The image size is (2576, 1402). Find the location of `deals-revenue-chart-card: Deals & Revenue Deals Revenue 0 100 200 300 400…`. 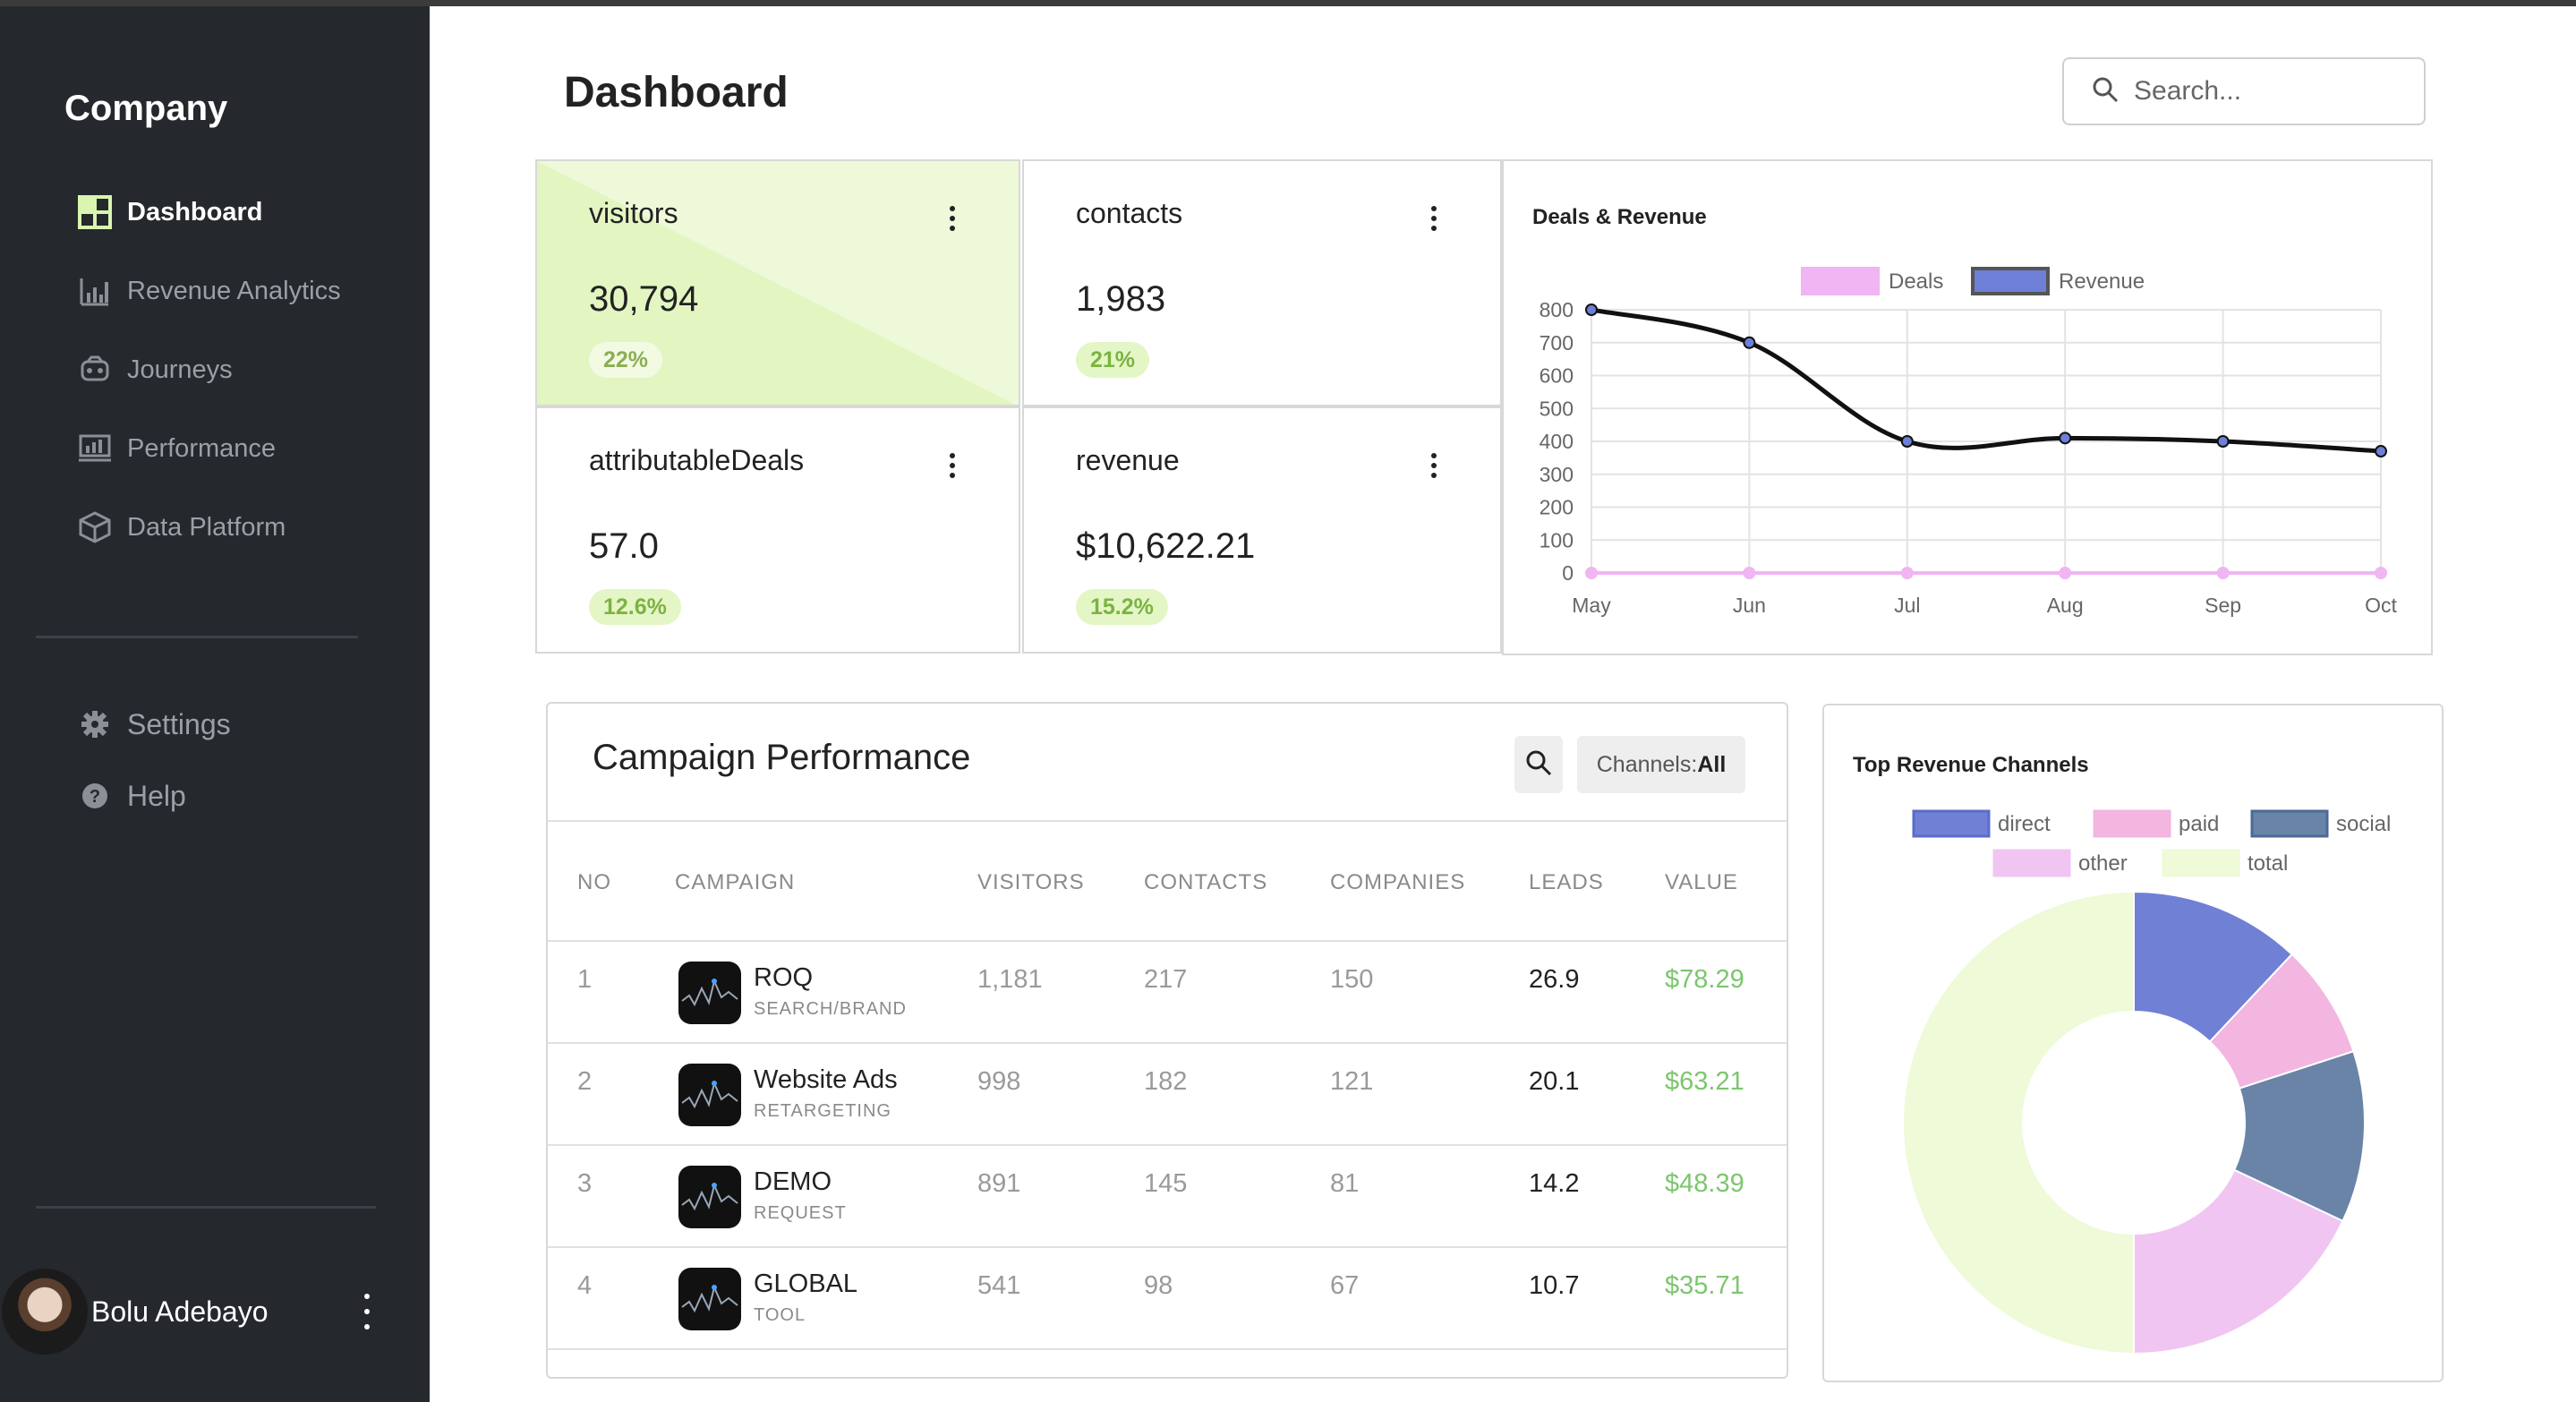

deals-revenue-chart-card: Deals & Revenue Deals Revenue 0 100 200 300 400… is located at coordinates (1967, 407).